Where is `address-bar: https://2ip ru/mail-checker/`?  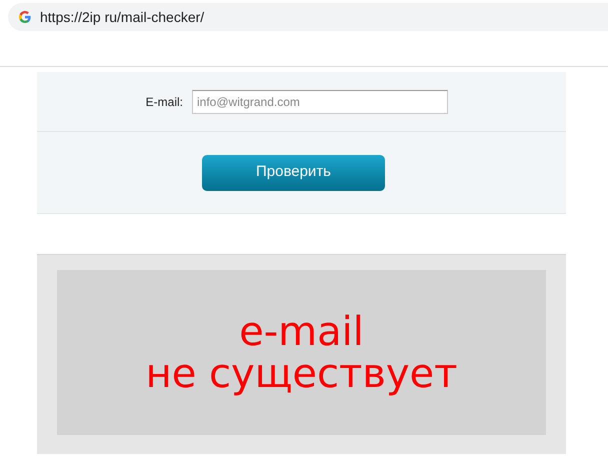
address-bar: https://2ip ru/mail-checker/ is located at coordinates (308, 17).